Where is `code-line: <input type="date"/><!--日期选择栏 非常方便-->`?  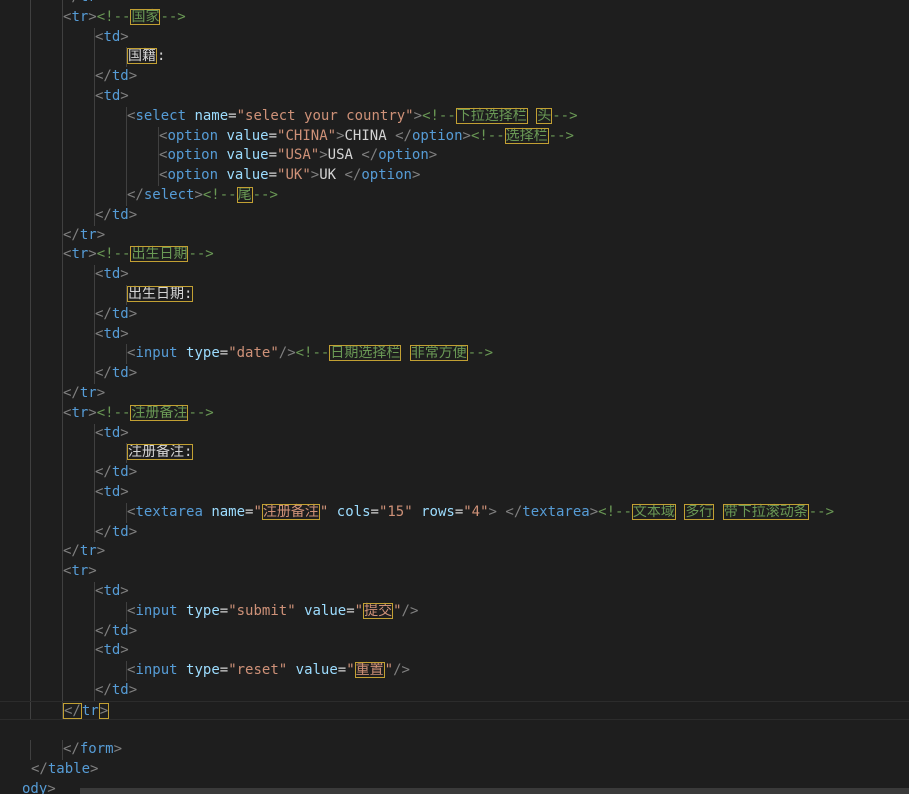
code-line: <input type="date"/><!--日期选择栏 非常方便--> is located at coordinates (454, 354).